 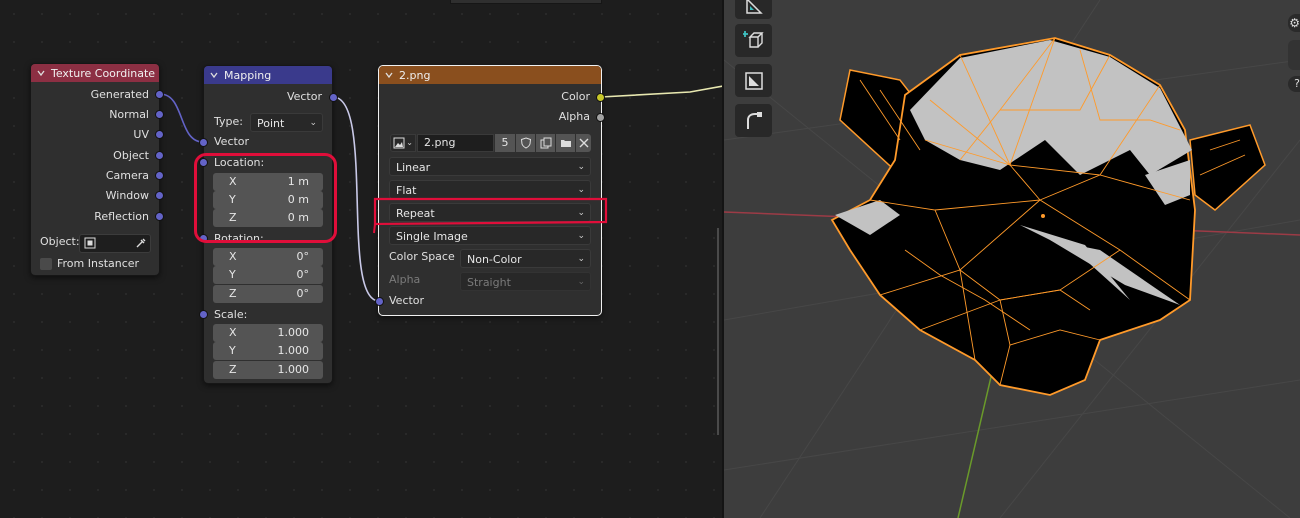 I want to click on link-color-out, so click(x=661, y=91).